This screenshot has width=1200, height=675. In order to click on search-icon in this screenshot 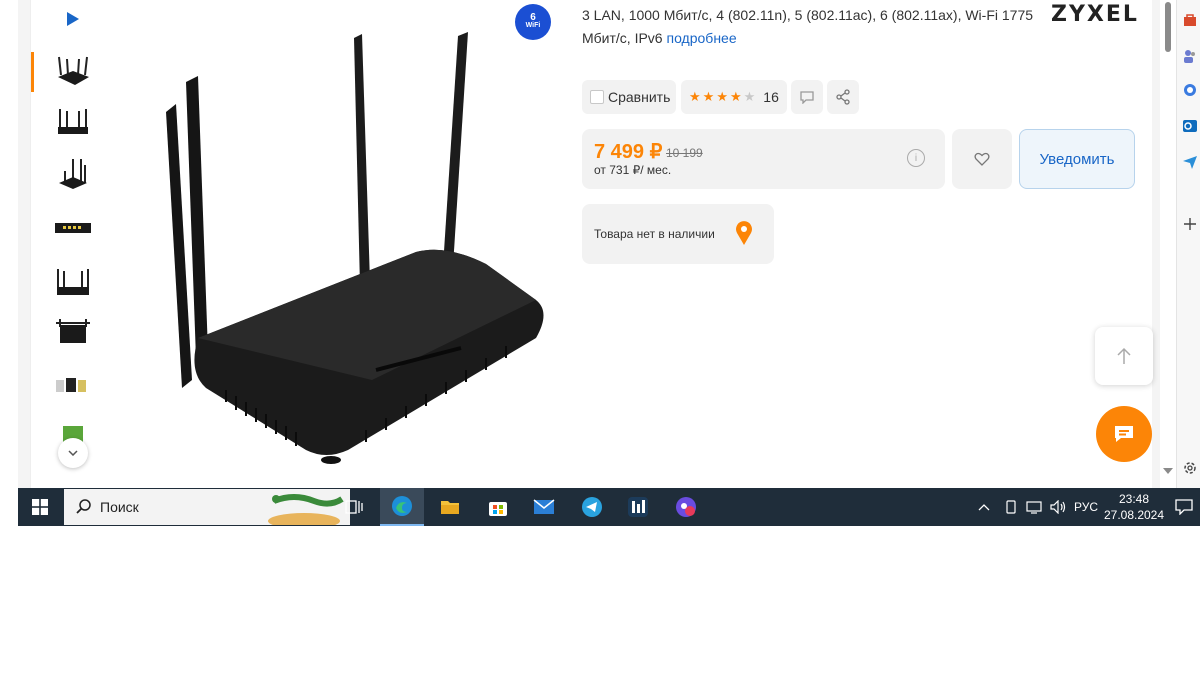, I will do `click(83, 506)`.